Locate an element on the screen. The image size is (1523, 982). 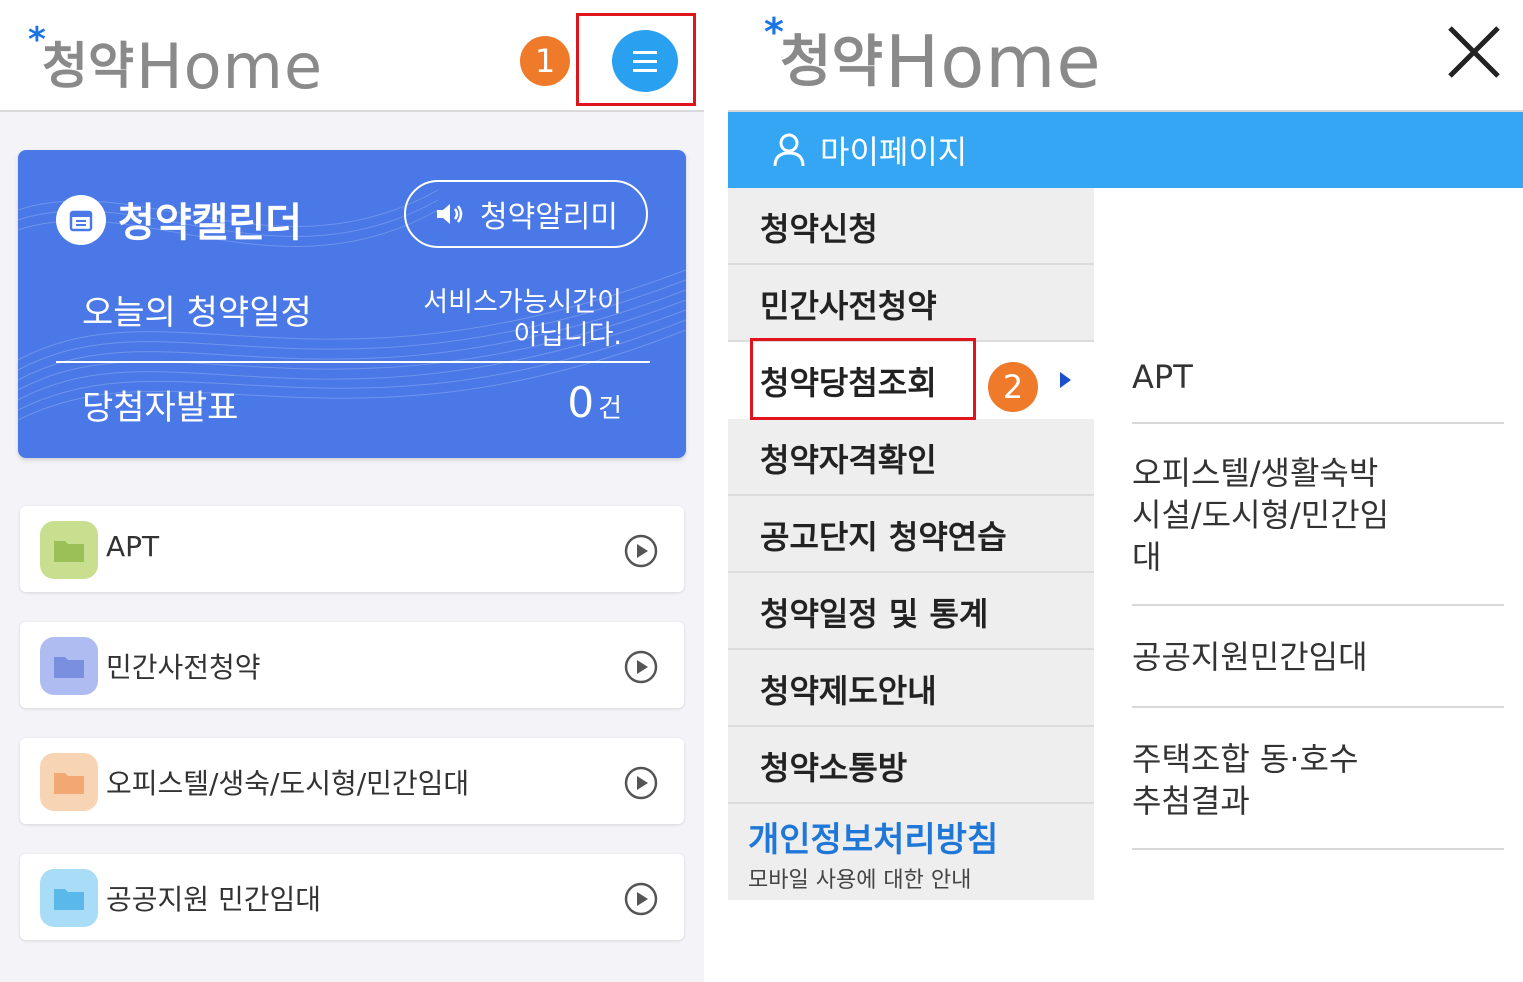
side-menu-item-system-guide: 청약제도안내 is located at coordinates (911, 688).